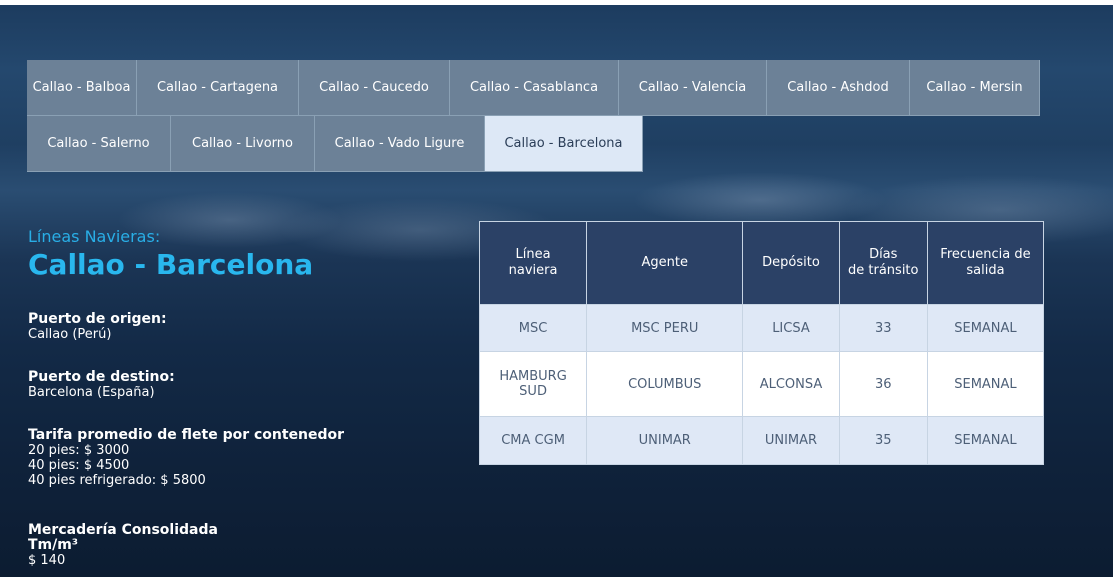  I want to click on consolidated-label: Mercadería Consolidada, so click(123, 530).